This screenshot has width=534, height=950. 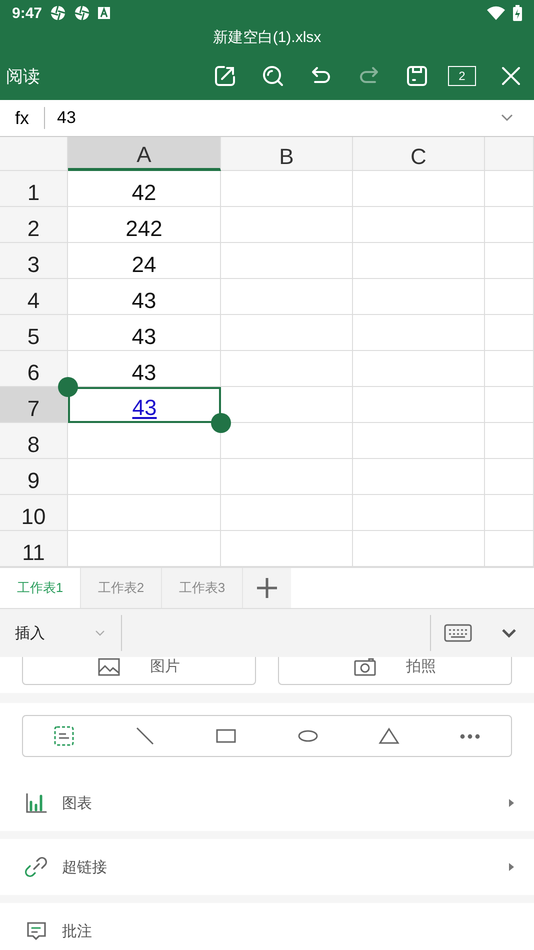 What do you see at coordinates (395, 671) in the screenshot?
I see `camera-button: 拍照` at bounding box center [395, 671].